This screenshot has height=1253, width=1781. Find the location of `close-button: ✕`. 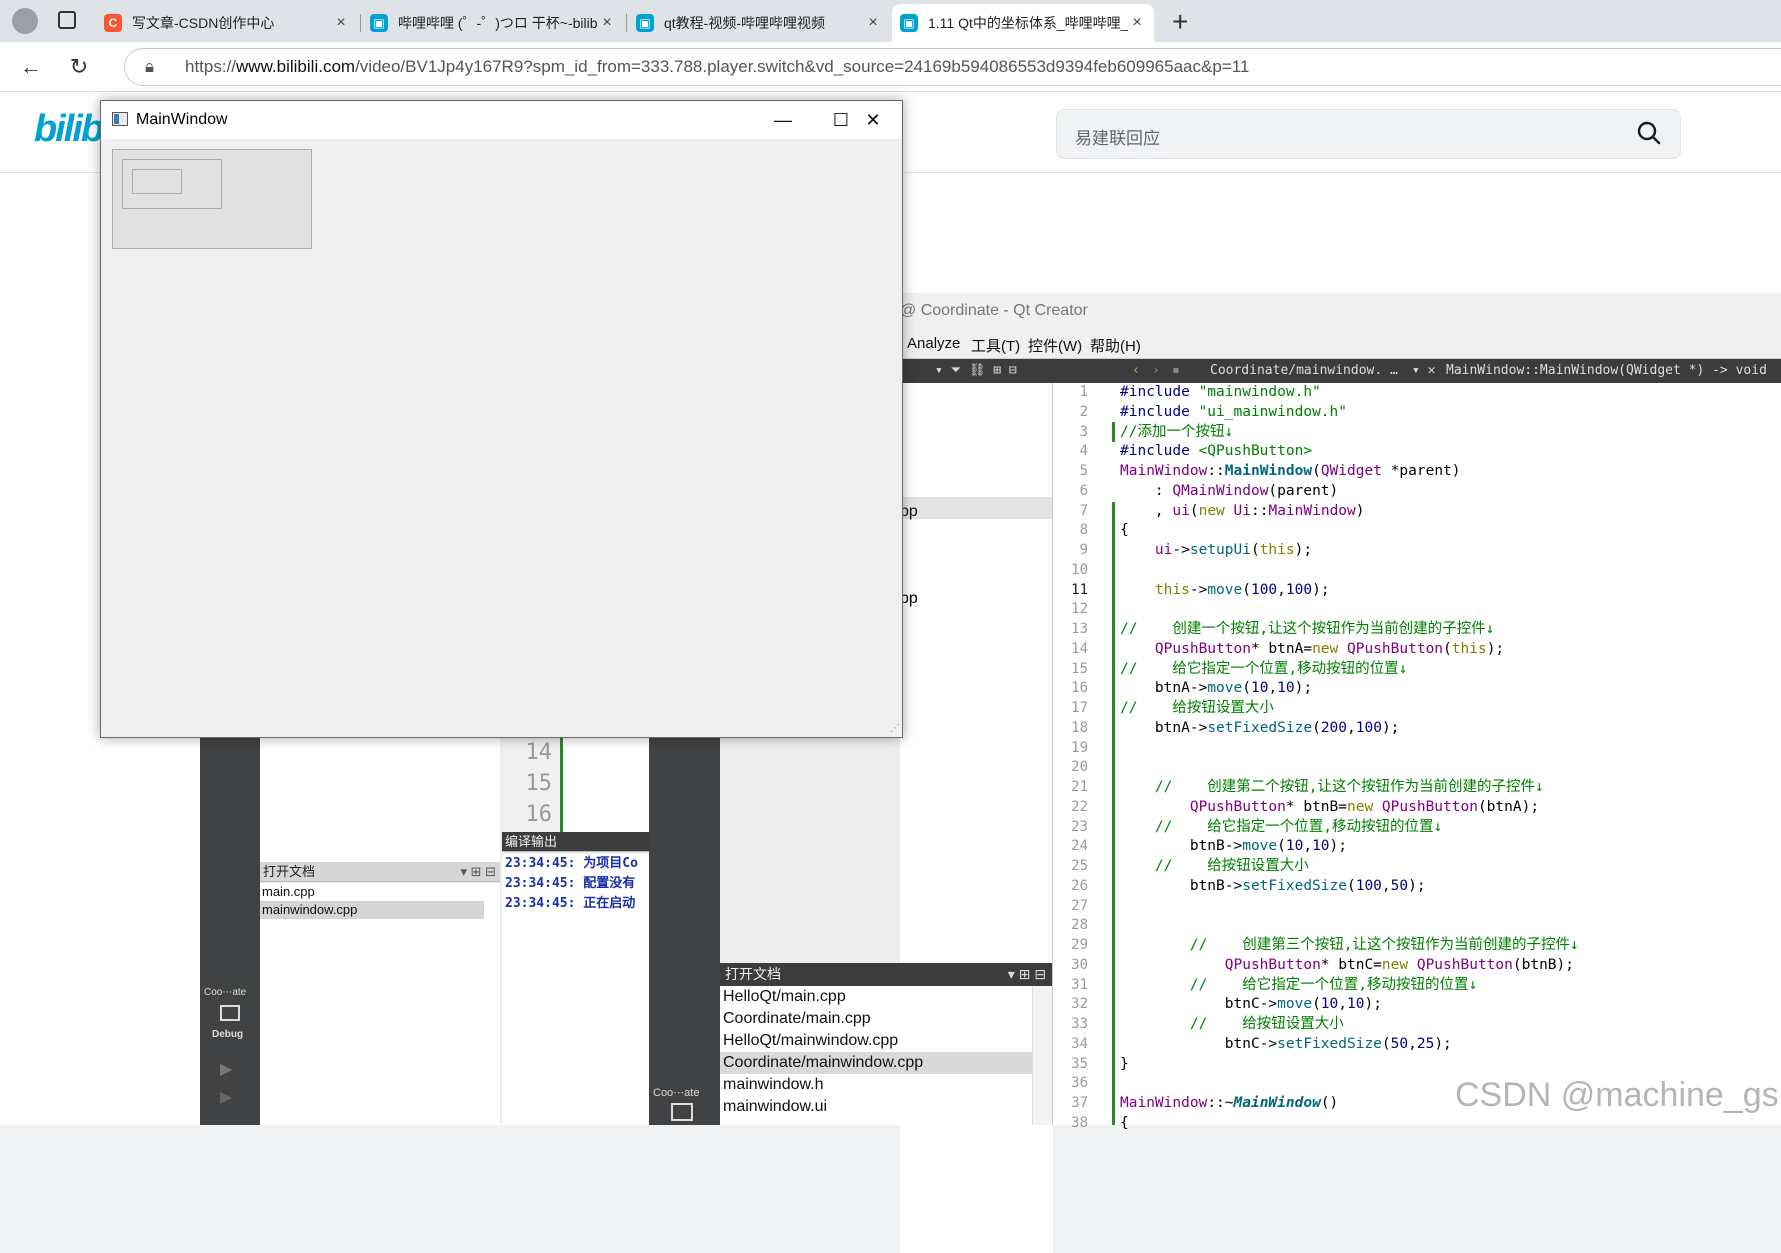

close-button: ✕ is located at coordinates (873, 120).